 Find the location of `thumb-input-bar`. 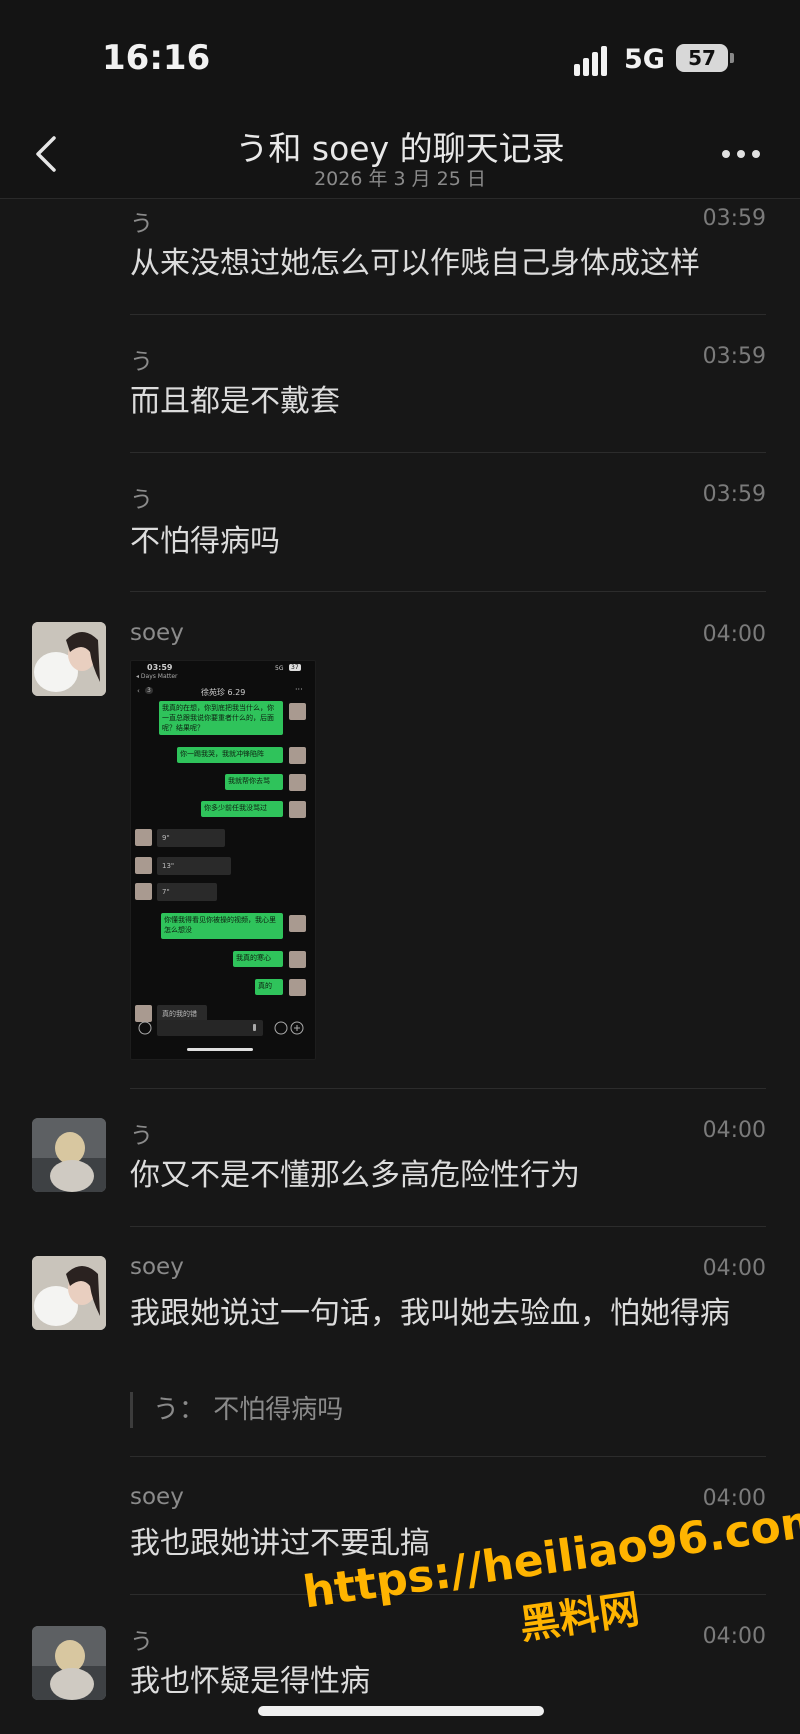

thumb-input-bar is located at coordinates (223, 1028).